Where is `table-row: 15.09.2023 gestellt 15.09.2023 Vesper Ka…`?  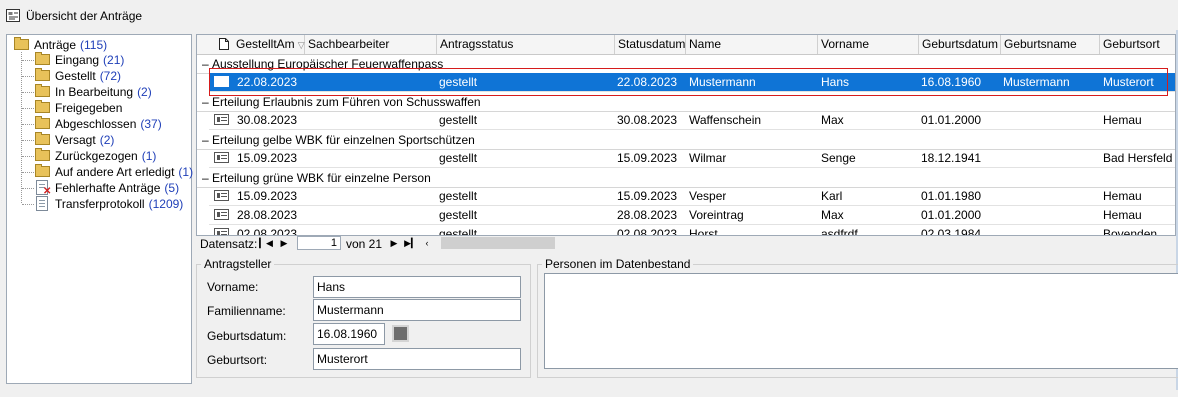 table-row: 15.09.2023 gestellt 15.09.2023 Vesper Ka… is located at coordinates (692, 196).